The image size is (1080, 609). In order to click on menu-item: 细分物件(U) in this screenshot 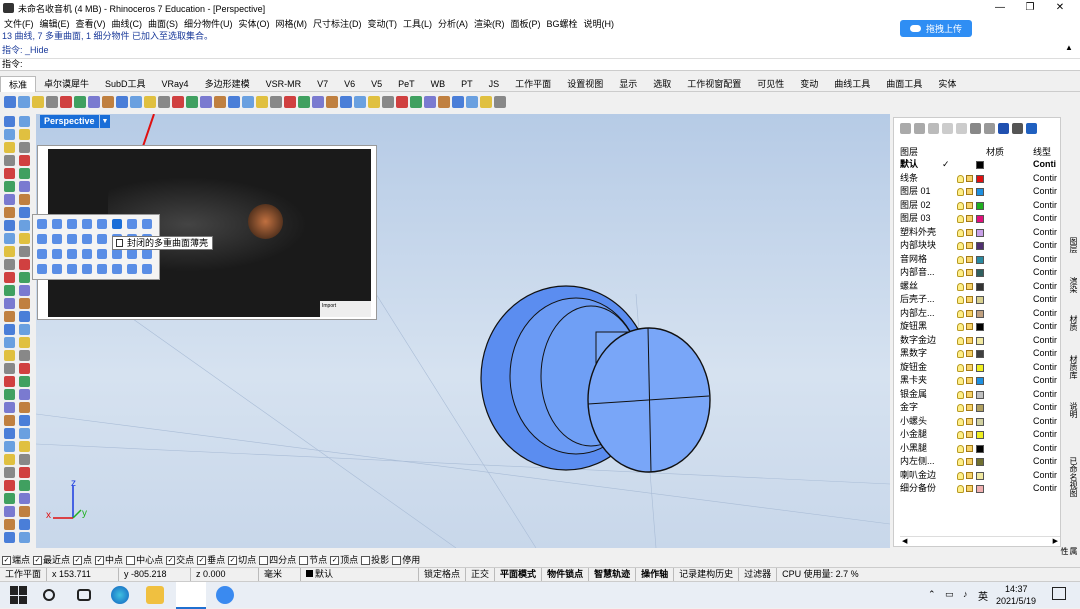, I will do `click(208, 23)`.